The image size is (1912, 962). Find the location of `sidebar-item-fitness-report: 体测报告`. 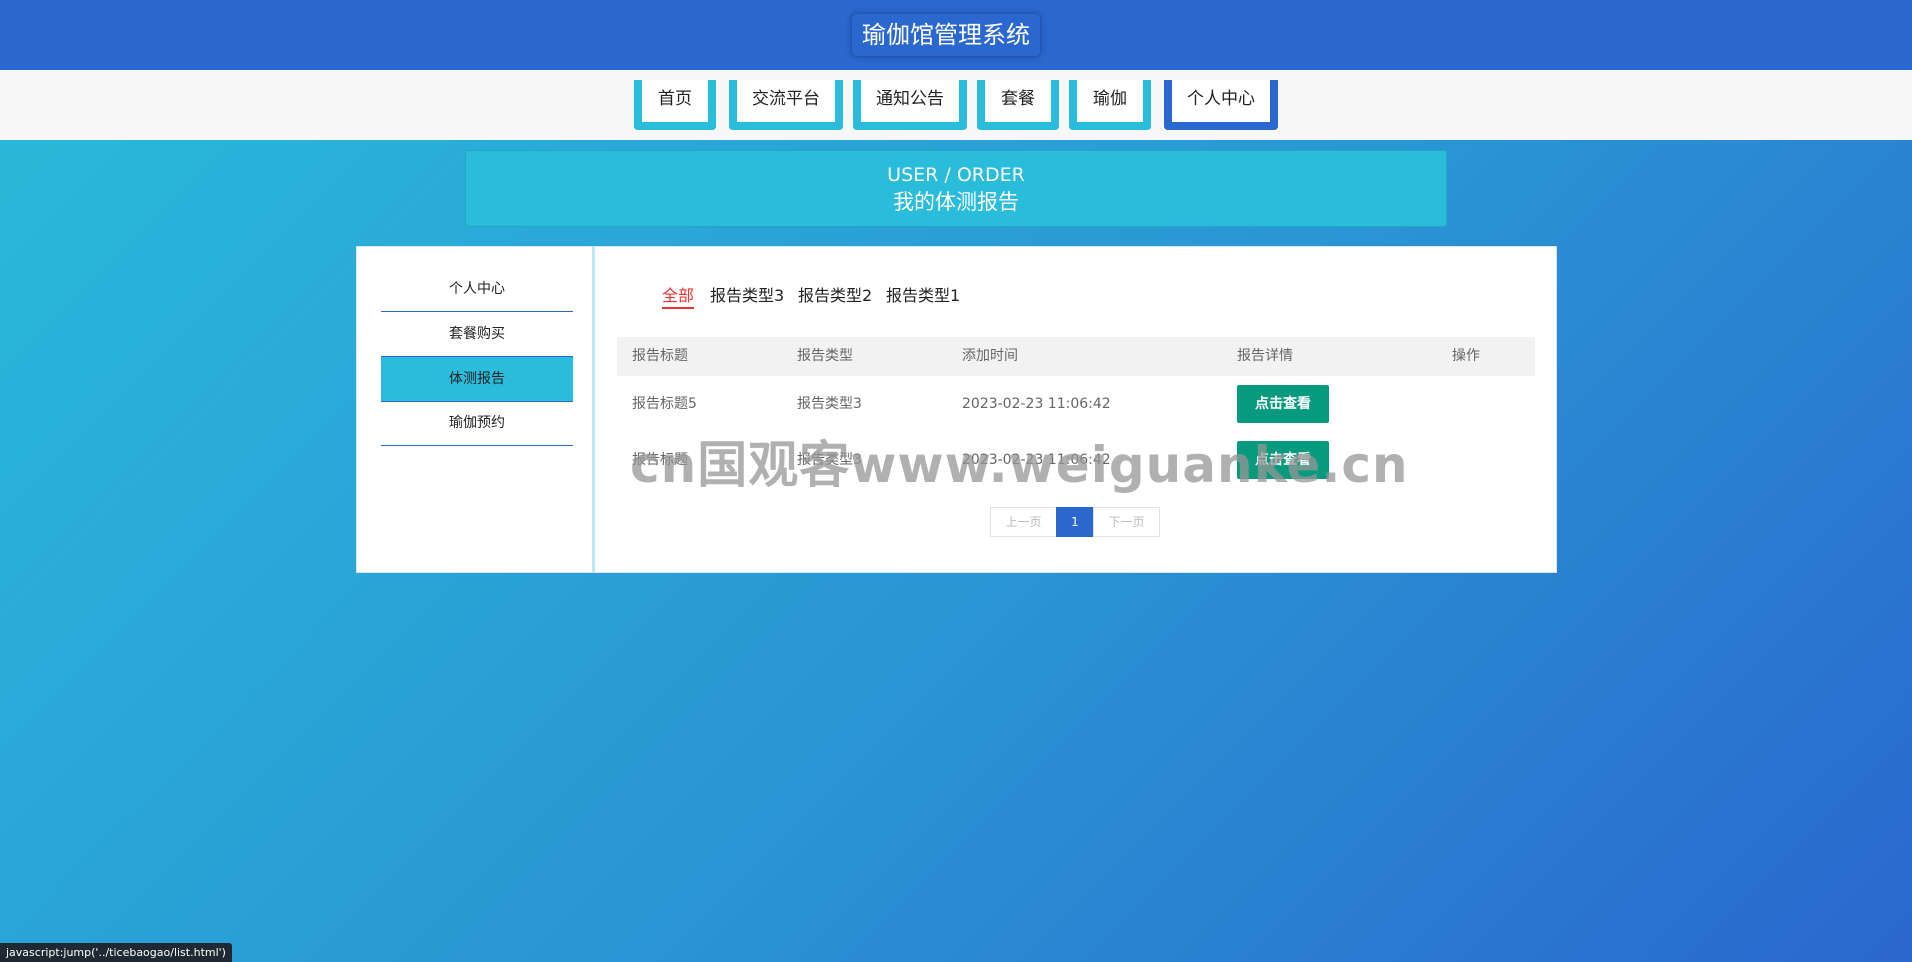

sidebar-item-fitness-report: 体测报告 is located at coordinates (477, 379).